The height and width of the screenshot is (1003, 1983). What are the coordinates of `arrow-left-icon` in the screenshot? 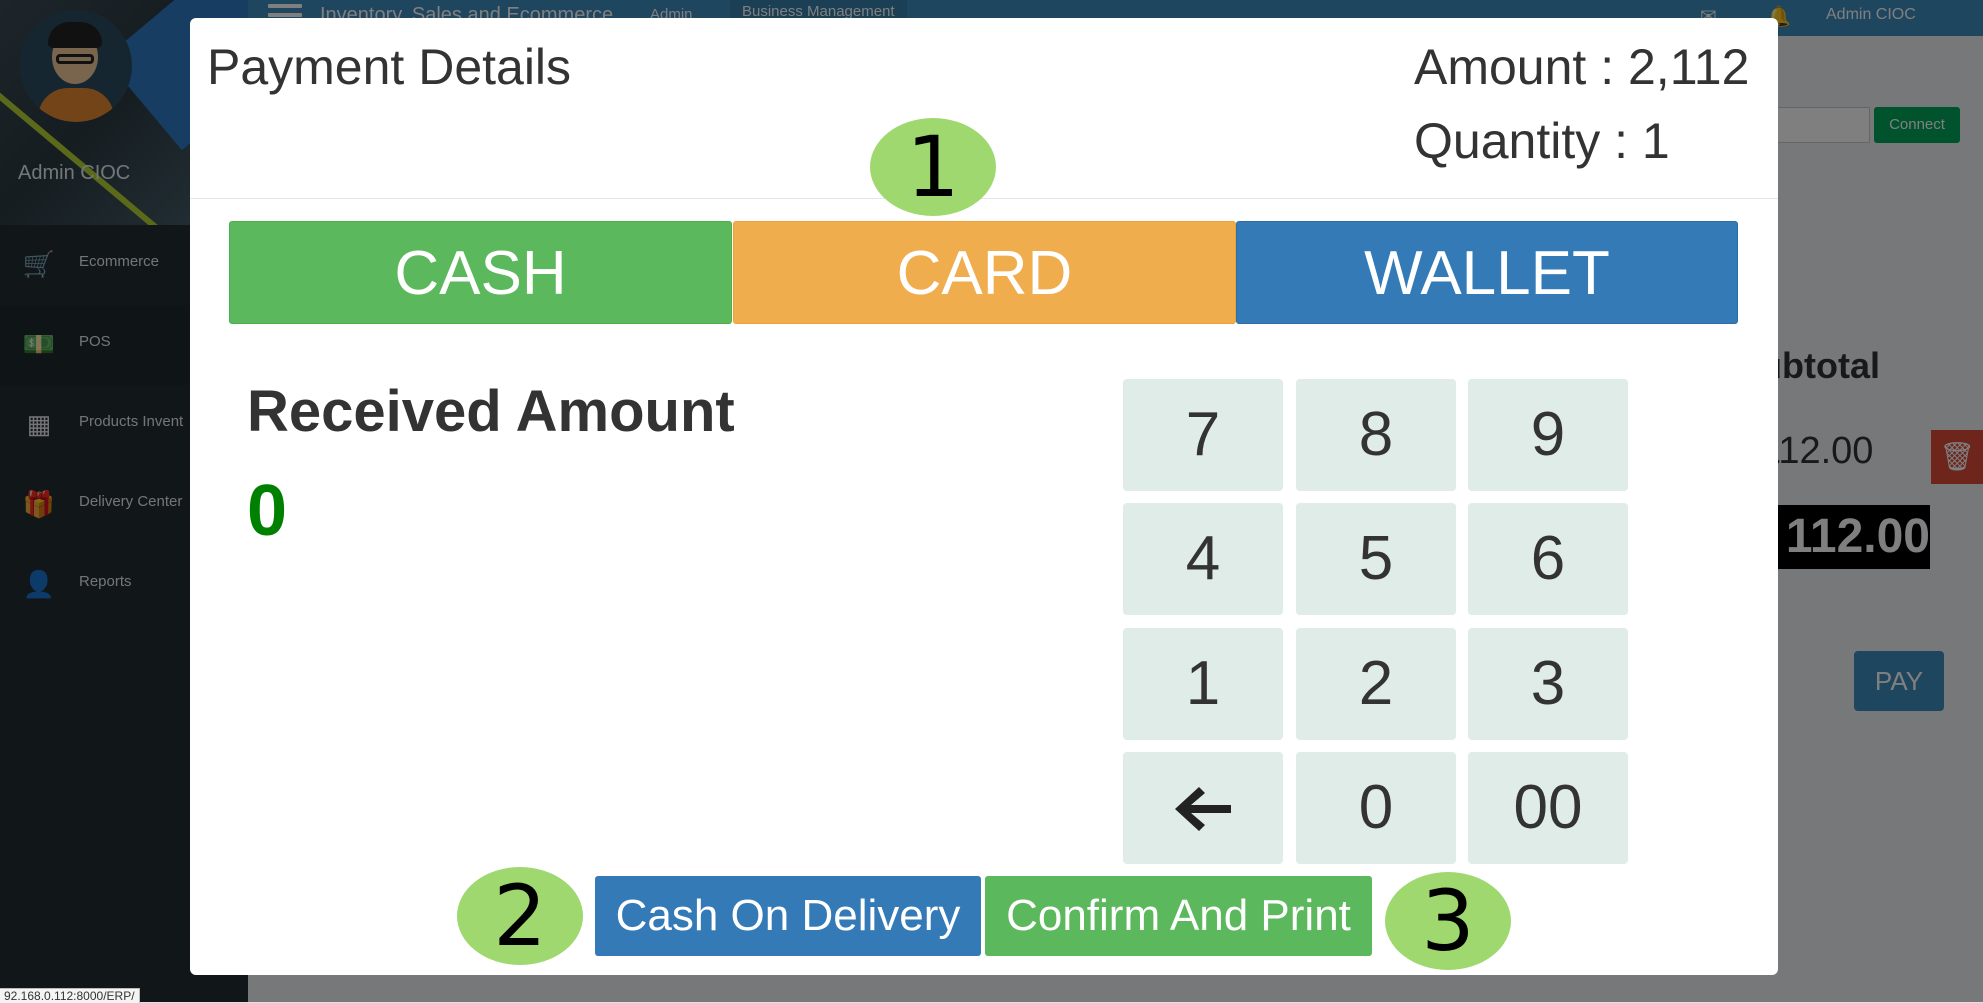 It's located at (1203, 809).